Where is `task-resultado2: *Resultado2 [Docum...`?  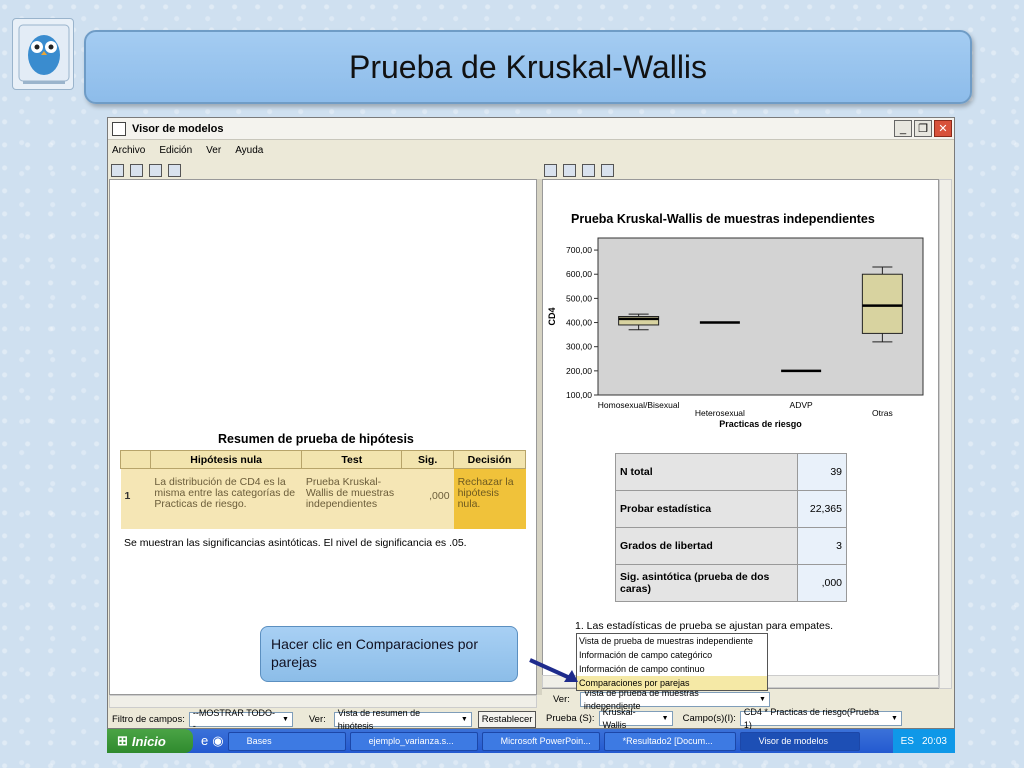
task-resultado2: *Resultado2 [Docum... is located at coordinates (669, 741).